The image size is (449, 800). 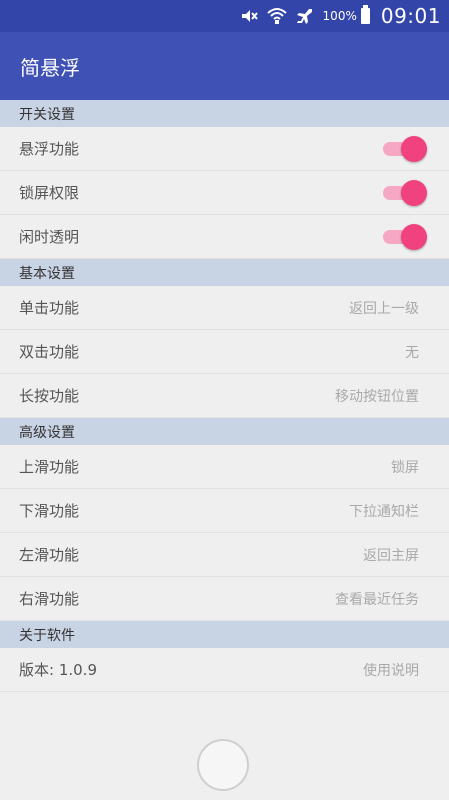 What do you see at coordinates (224, 599) in the screenshot?
I see `setting-row-swipe-right: 右滑功能 查看最近任务` at bounding box center [224, 599].